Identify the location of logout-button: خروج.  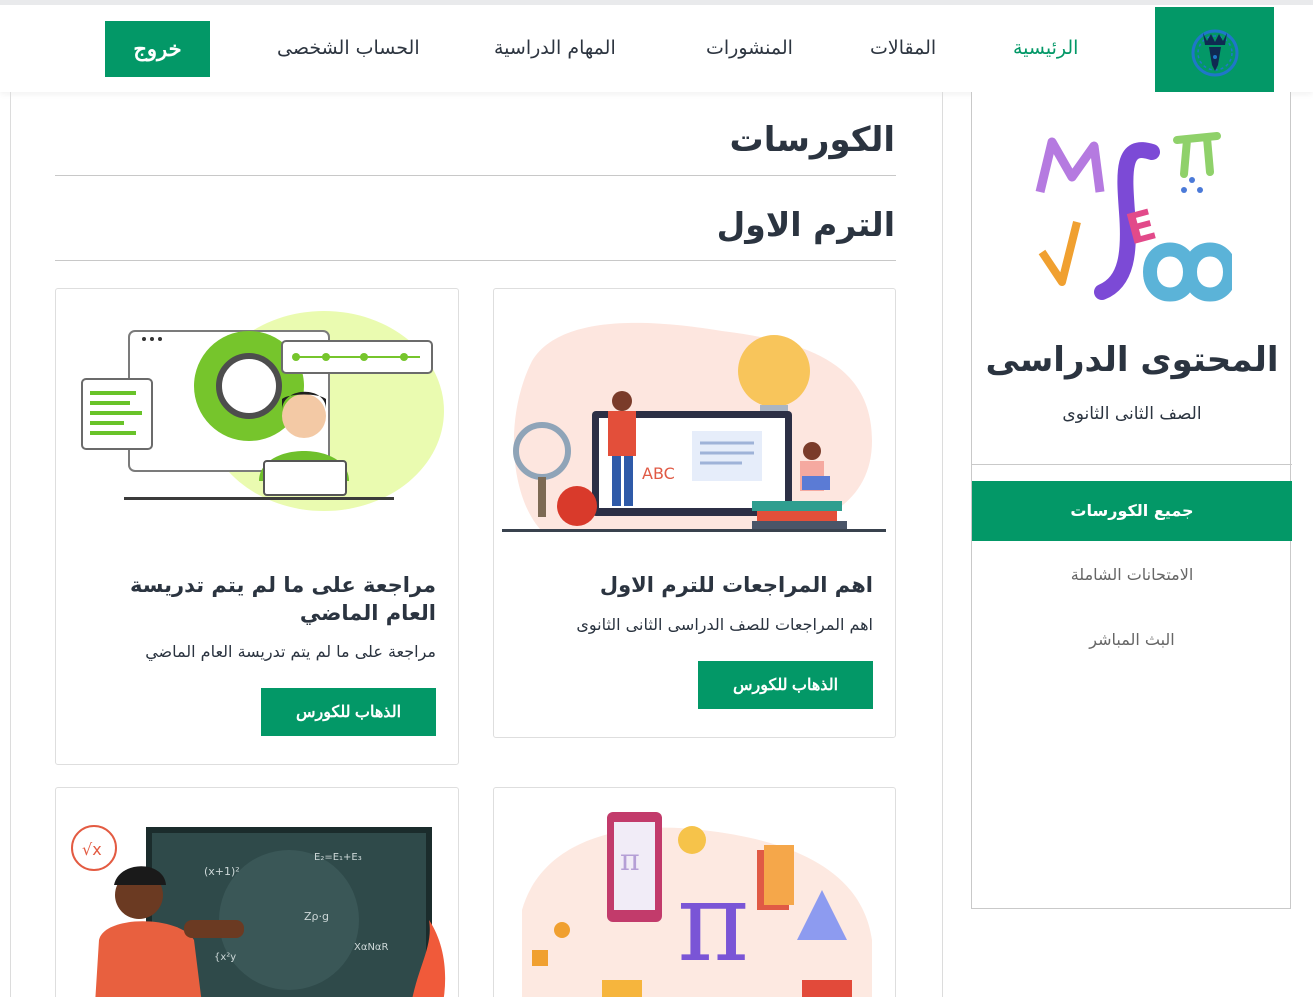
(157, 49).